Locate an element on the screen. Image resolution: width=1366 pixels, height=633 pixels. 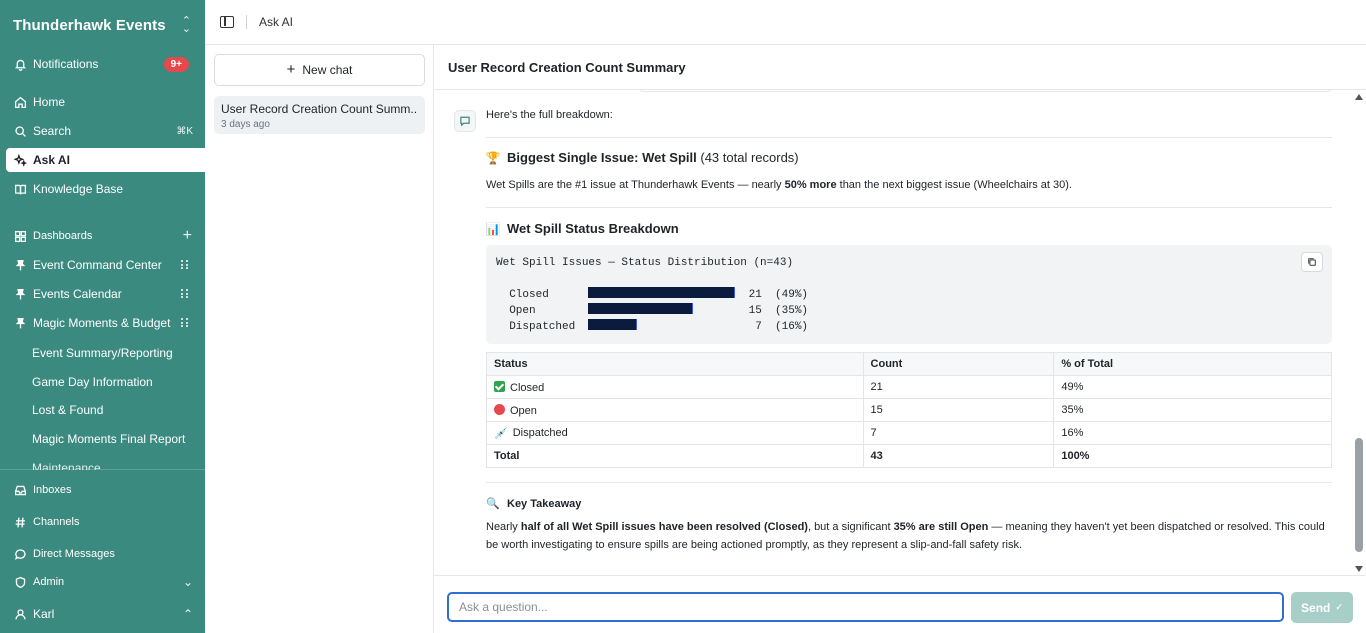
sidebar-dashboard-link: Magic Moments Final Report is located at coordinates (108, 439).